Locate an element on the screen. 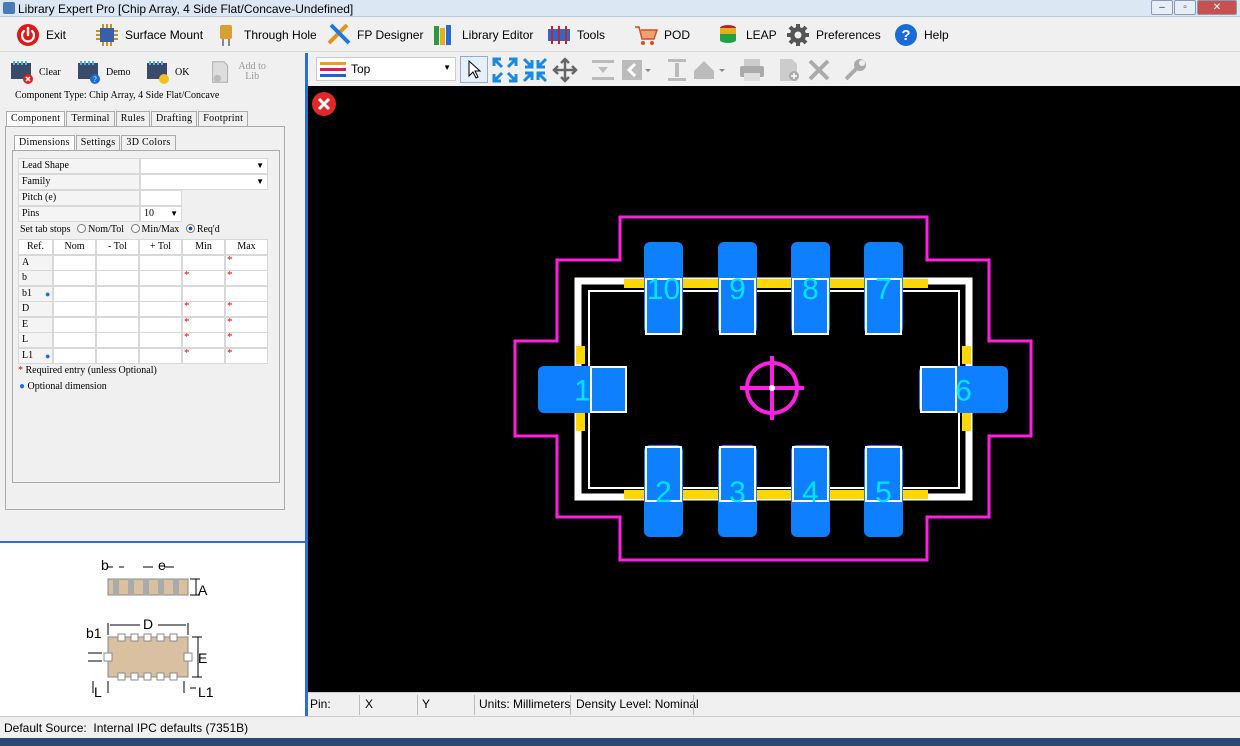 The height and width of the screenshot is (746, 1240). dim-cell-a-nom is located at coordinates (74, 262).